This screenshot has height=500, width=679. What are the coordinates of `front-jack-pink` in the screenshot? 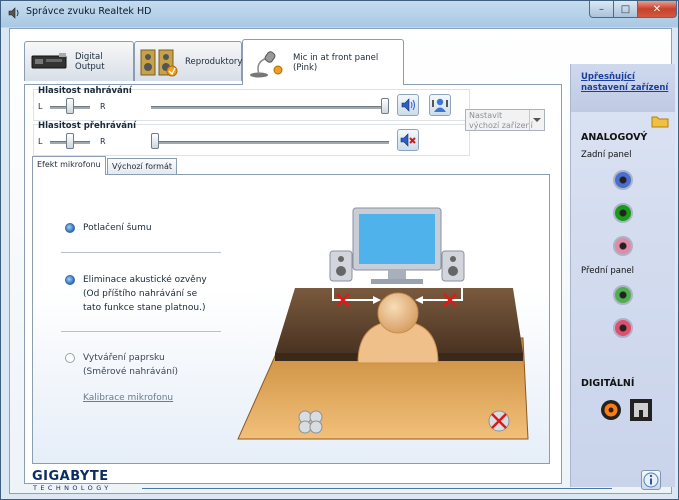 It's located at (623, 328).